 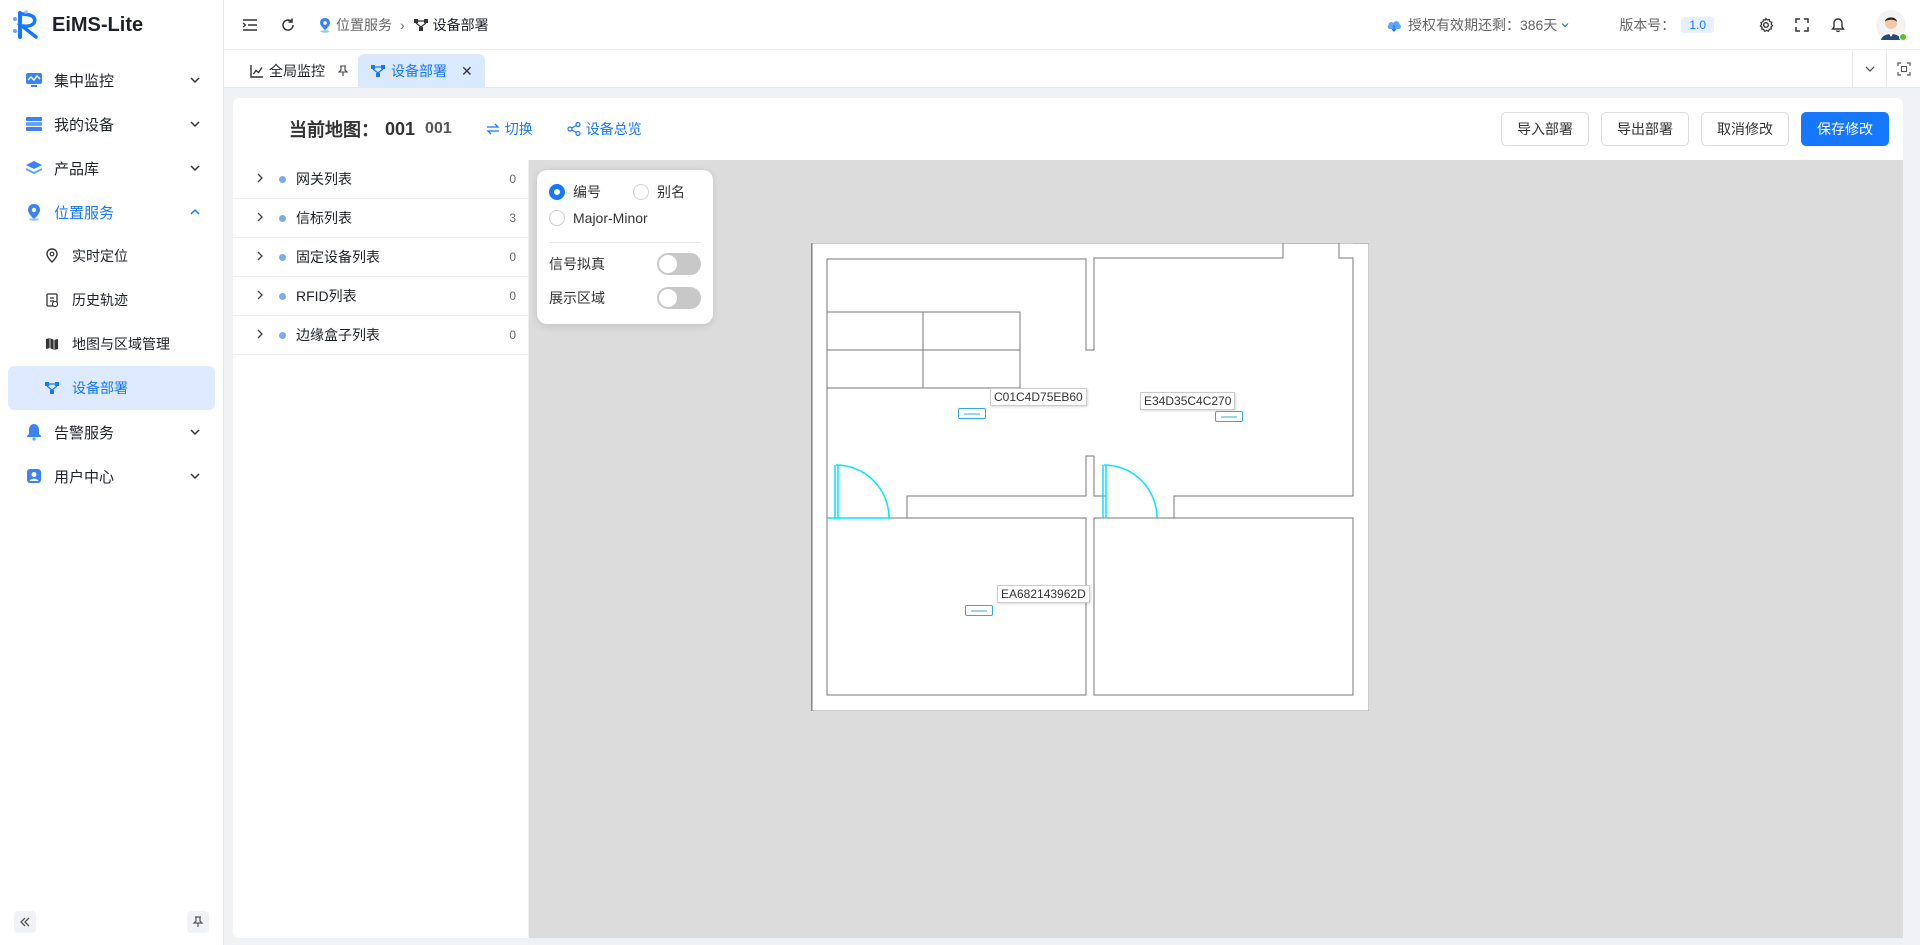 What do you see at coordinates (100, 256) in the screenshot?
I see `sidebar-item-label: 实时定位` at bounding box center [100, 256].